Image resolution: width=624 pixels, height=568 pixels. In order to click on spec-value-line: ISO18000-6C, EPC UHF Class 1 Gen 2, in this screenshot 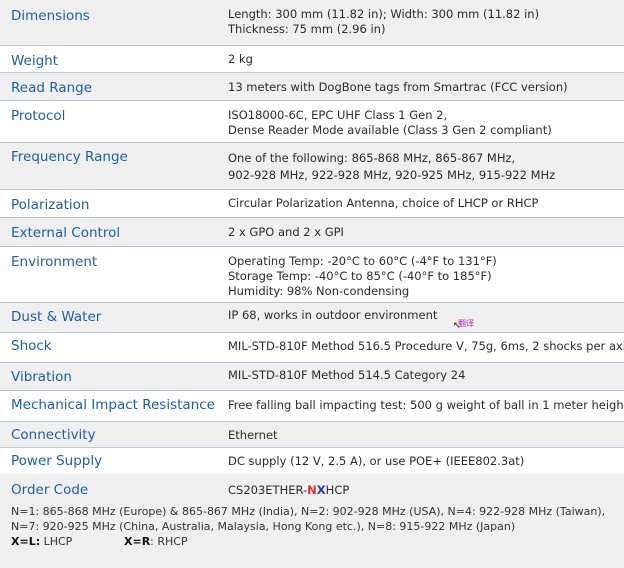, I will do `click(338, 115)`.